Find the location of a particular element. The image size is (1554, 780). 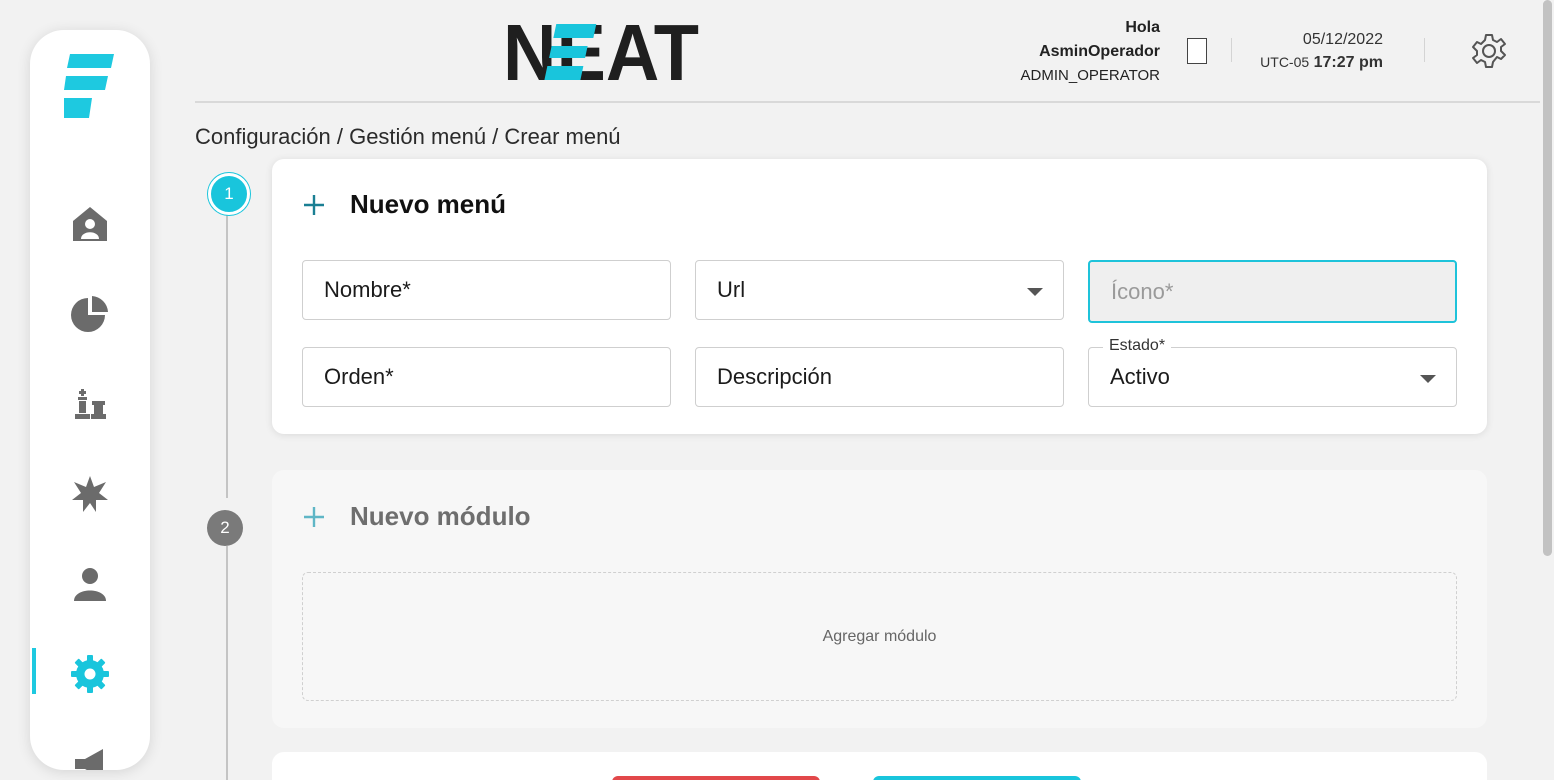

timezone-text: UTC-05 is located at coordinates (1285, 62).